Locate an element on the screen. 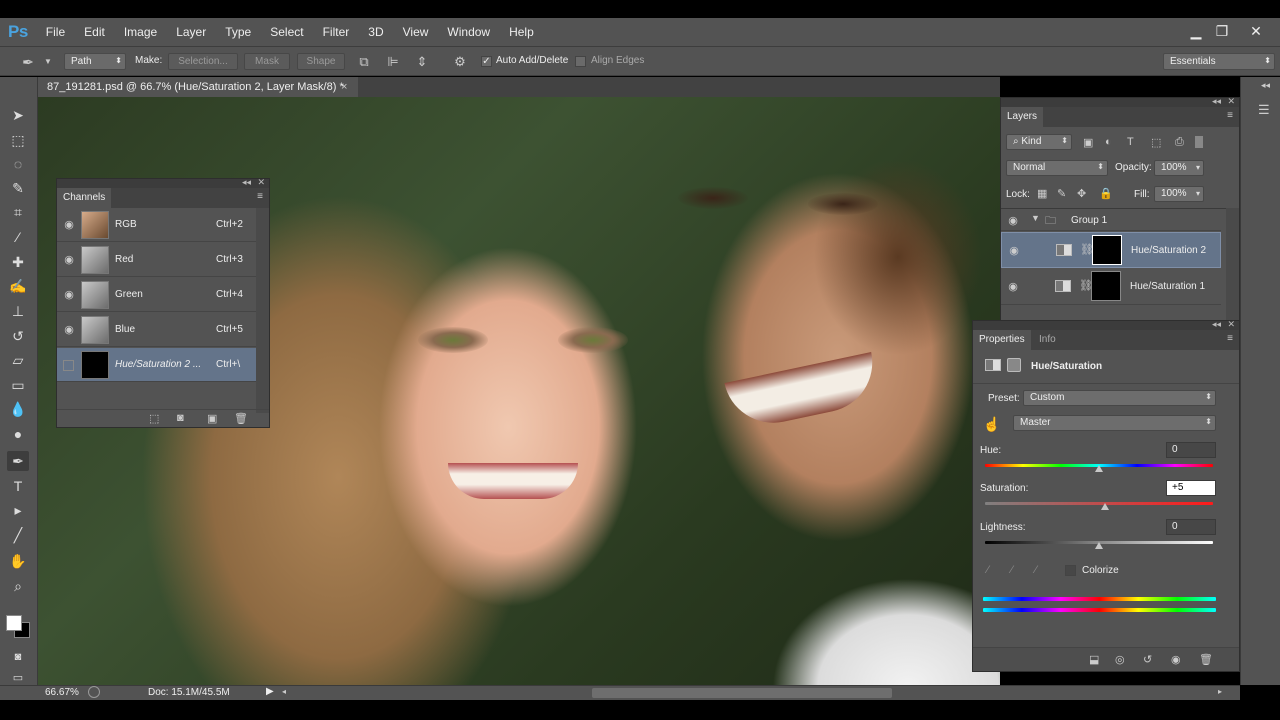 This screenshot has height=720, width=1280. menu-file: File is located at coordinates (55, 32).